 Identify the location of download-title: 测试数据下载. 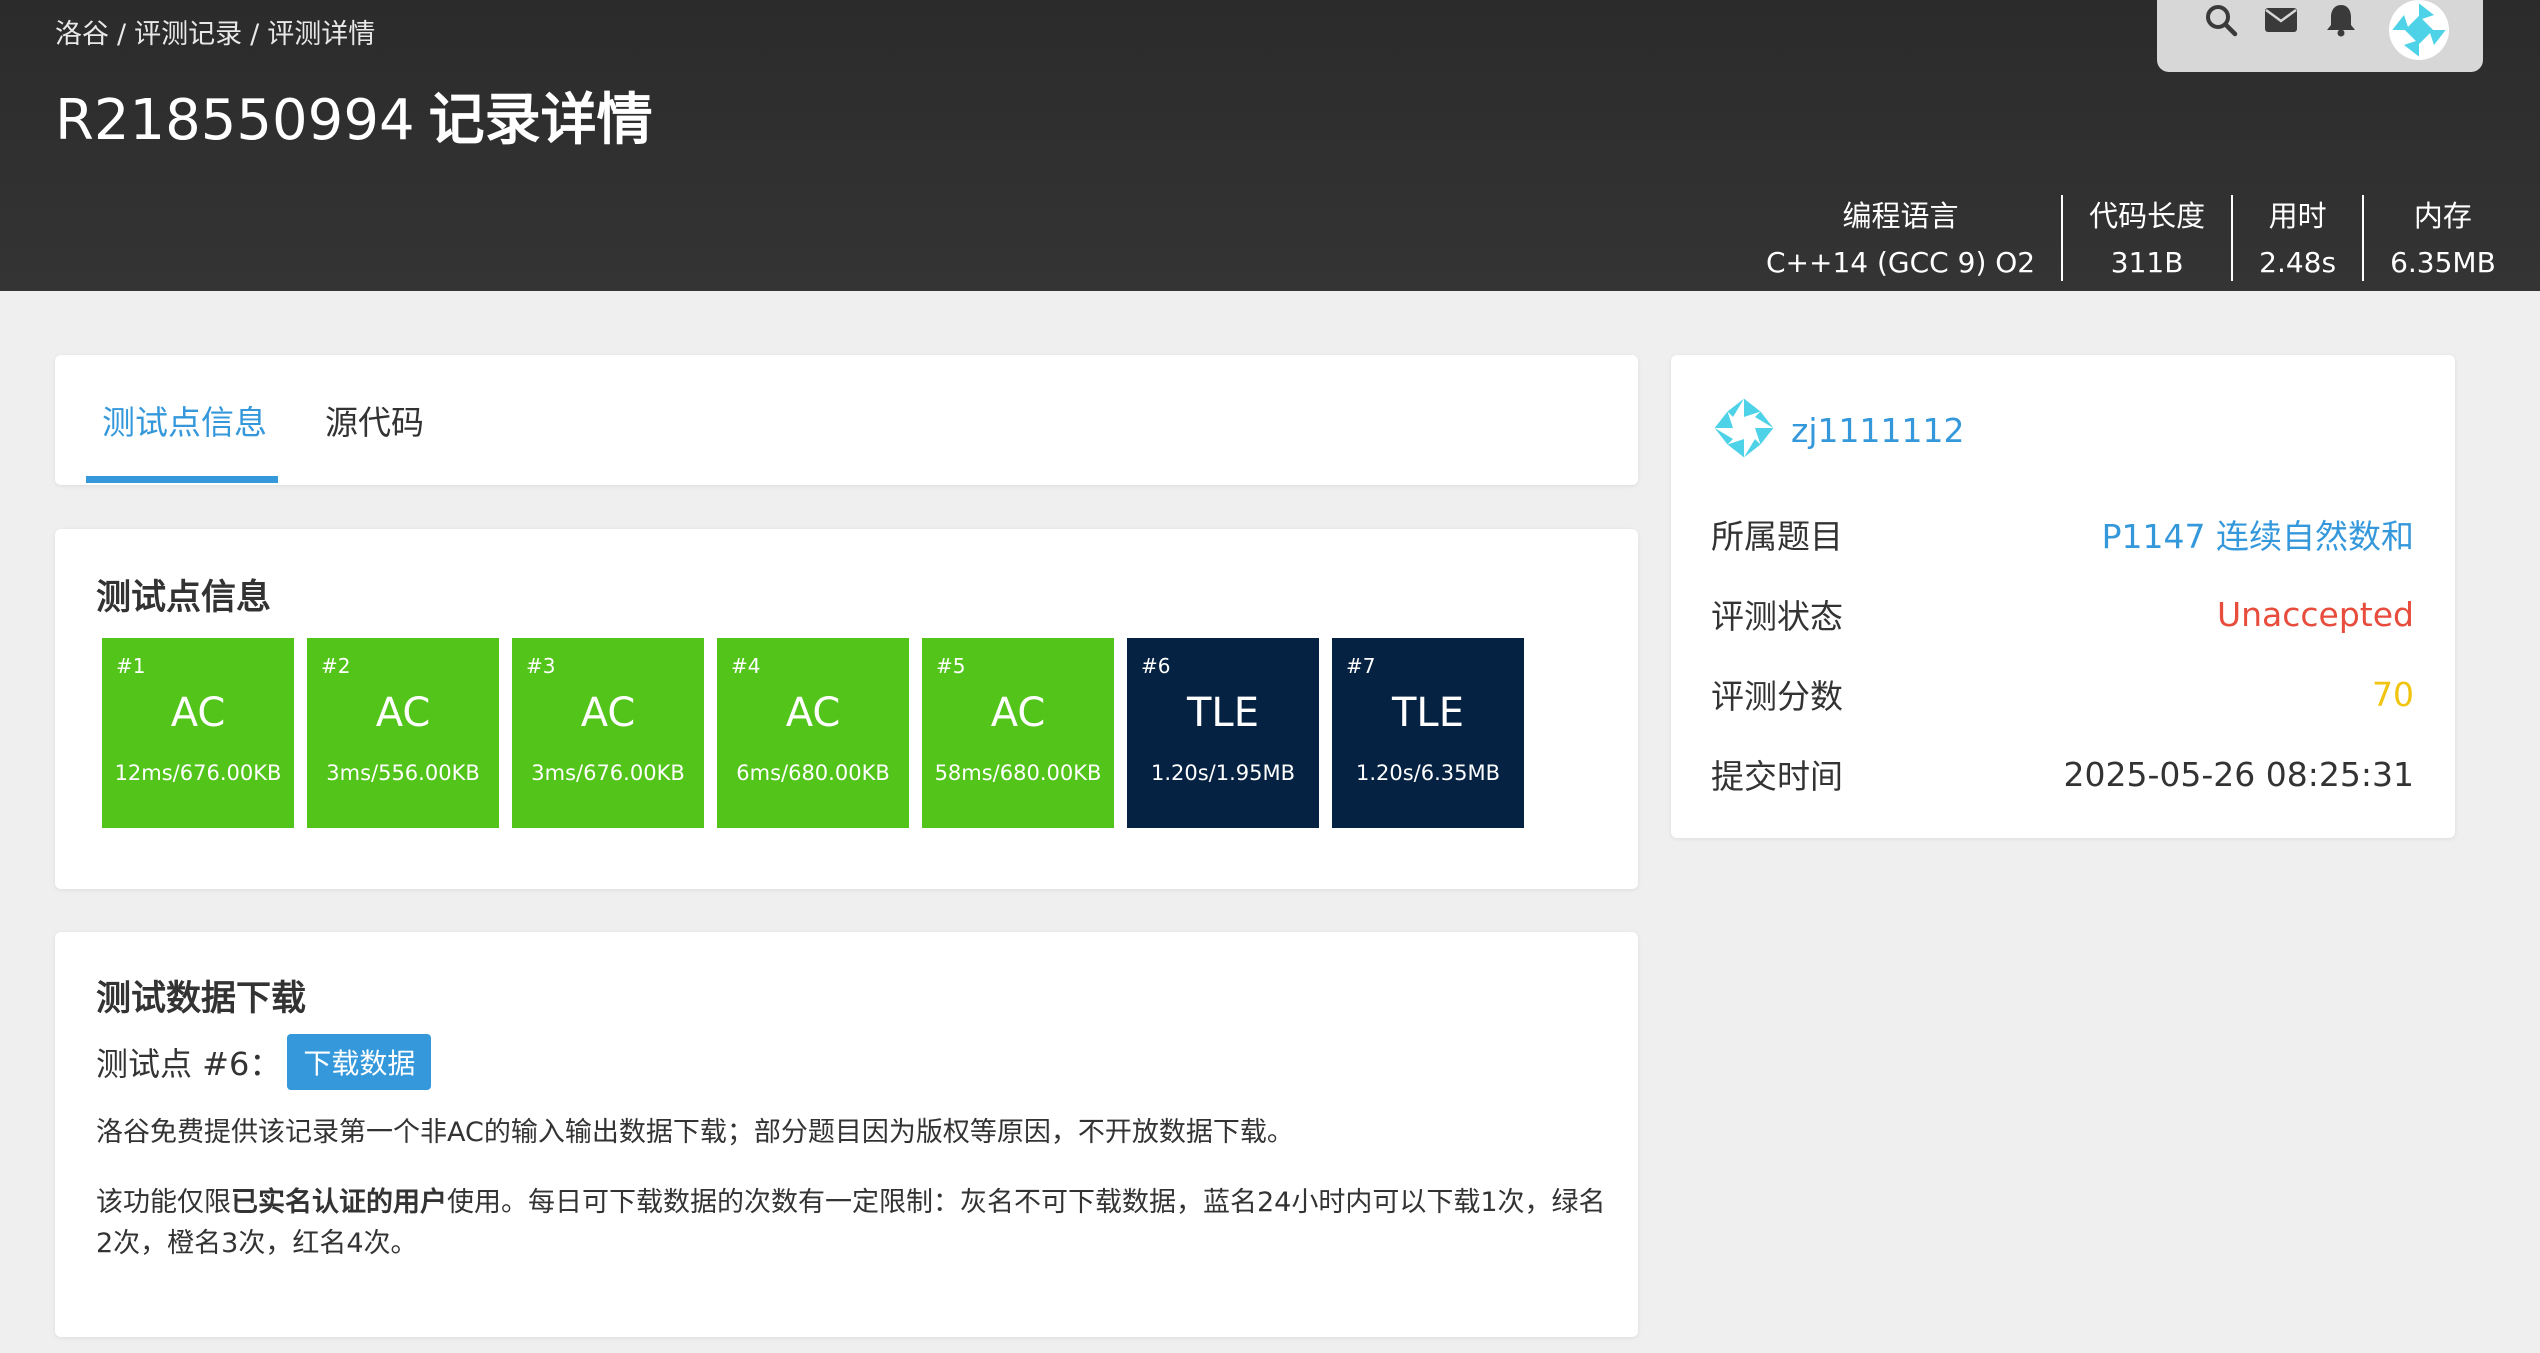
(201, 999).